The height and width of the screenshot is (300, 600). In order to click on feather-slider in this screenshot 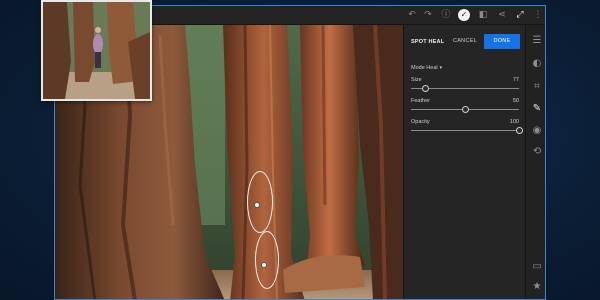, I will do `click(465, 109)`.